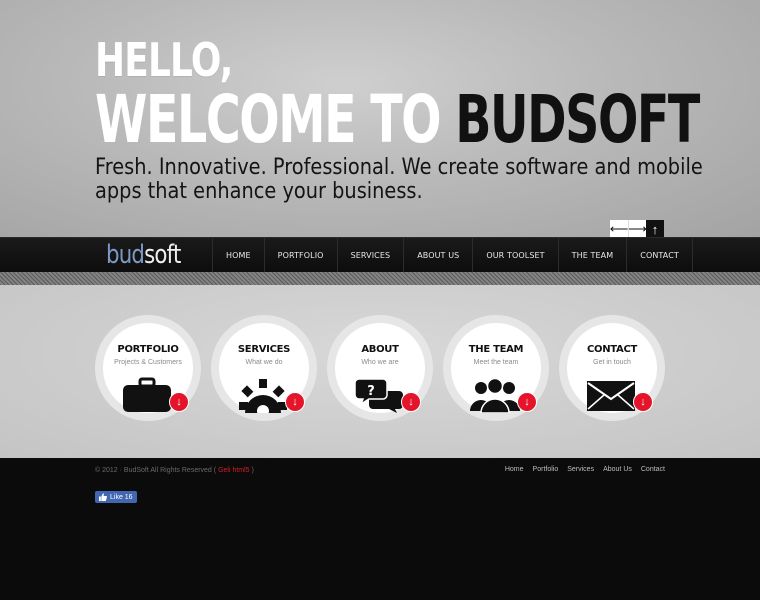  I want to click on footer-link-portfolio: Portfolio, so click(546, 469).